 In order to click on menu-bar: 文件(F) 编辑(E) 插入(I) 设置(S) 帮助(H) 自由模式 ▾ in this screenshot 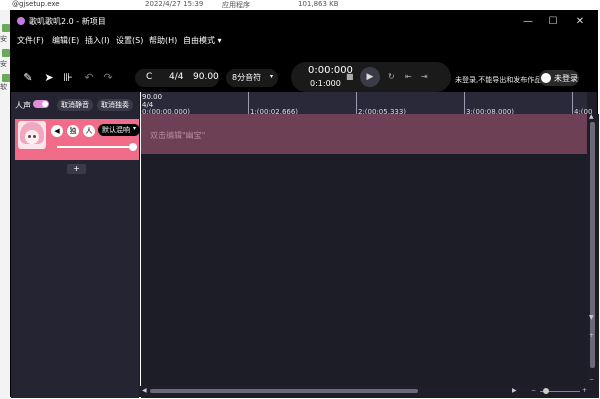, I will do `click(304, 40)`.